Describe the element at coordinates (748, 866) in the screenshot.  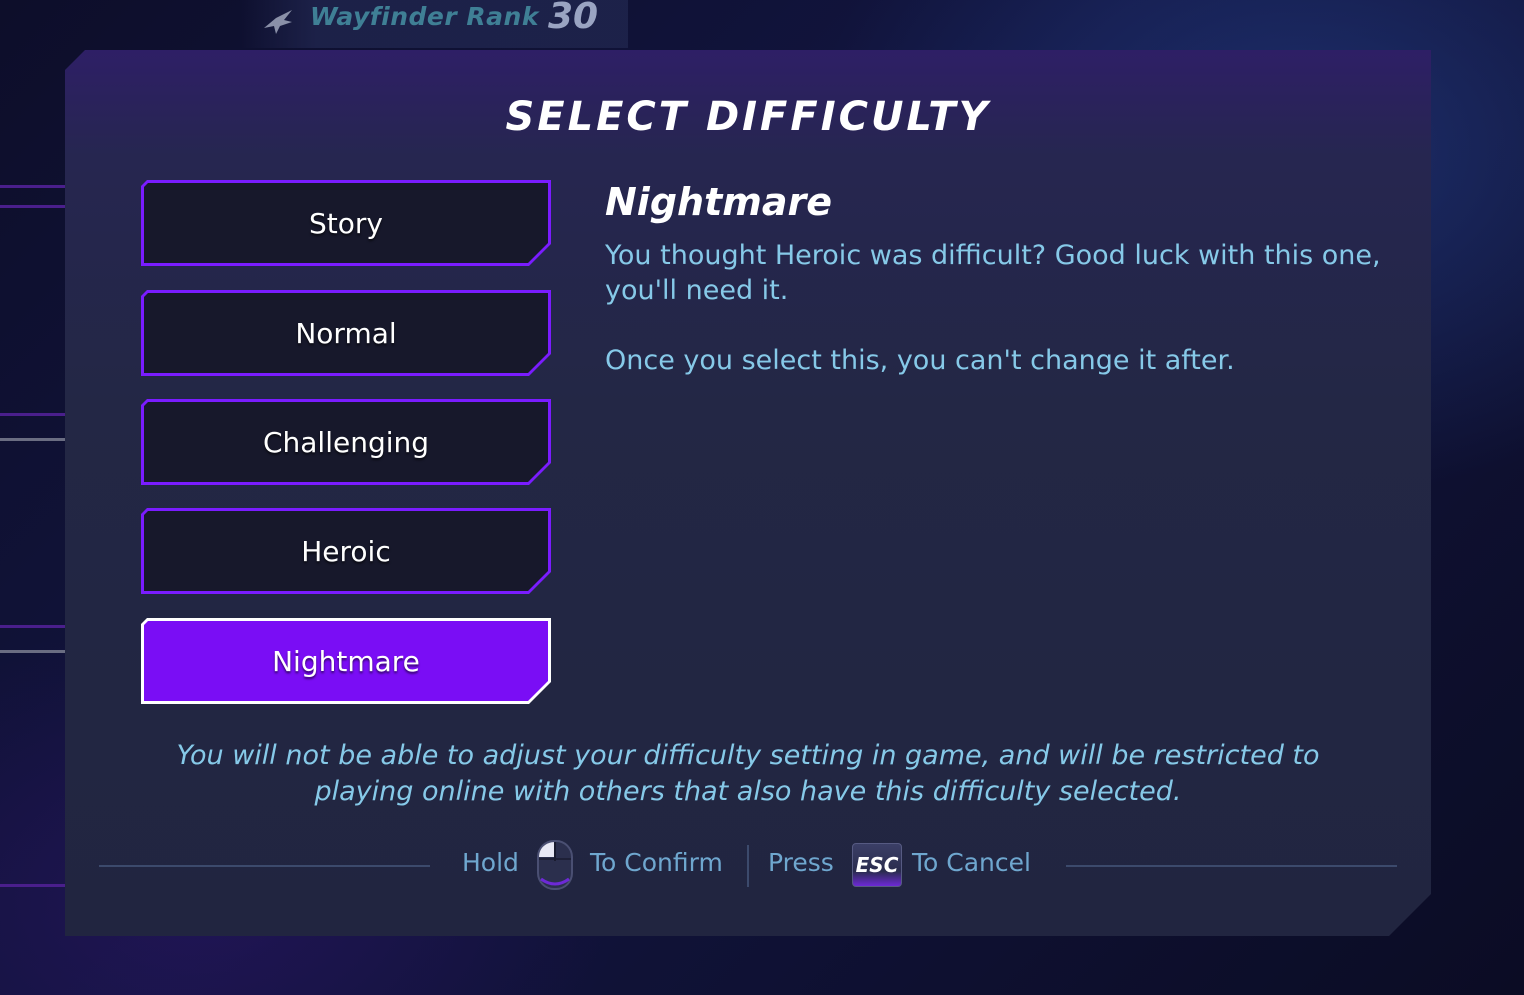
I see `footer-separator` at that location.